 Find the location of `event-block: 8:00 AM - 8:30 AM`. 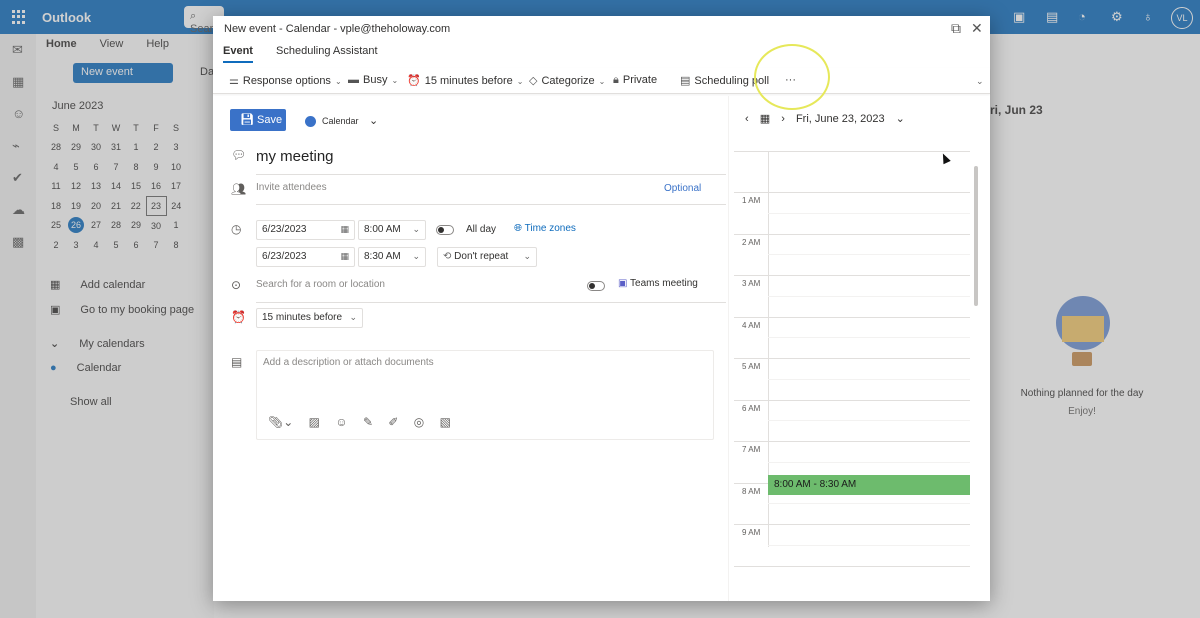

event-block: 8:00 AM - 8:30 AM is located at coordinates (869, 484).